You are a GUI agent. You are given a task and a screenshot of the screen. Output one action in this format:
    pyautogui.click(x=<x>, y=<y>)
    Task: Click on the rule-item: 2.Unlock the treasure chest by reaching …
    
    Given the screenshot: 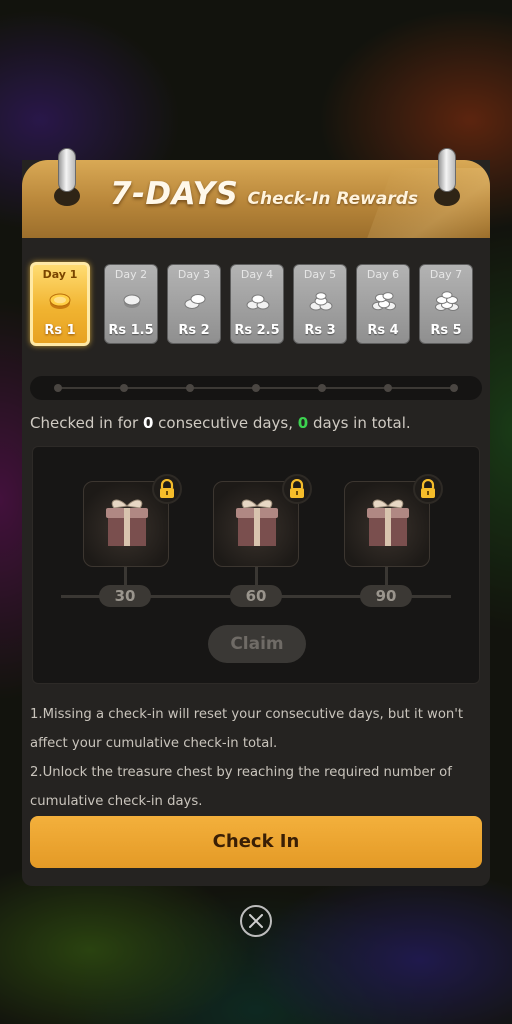 What is the action you would take?
    pyautogui.click(x=241, y=787)
    